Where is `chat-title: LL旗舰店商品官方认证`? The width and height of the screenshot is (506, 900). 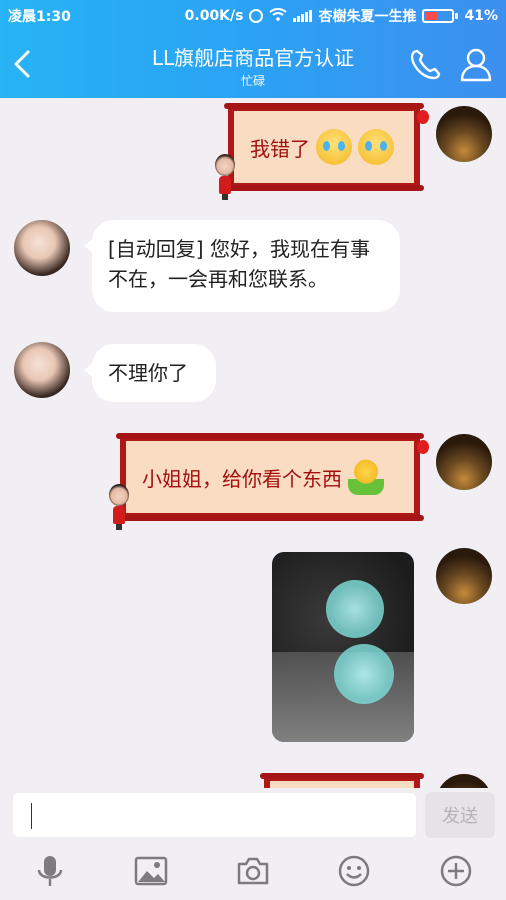
chat-title: LL旗舰店商品官方认证 is located at coordinates (253, 58).